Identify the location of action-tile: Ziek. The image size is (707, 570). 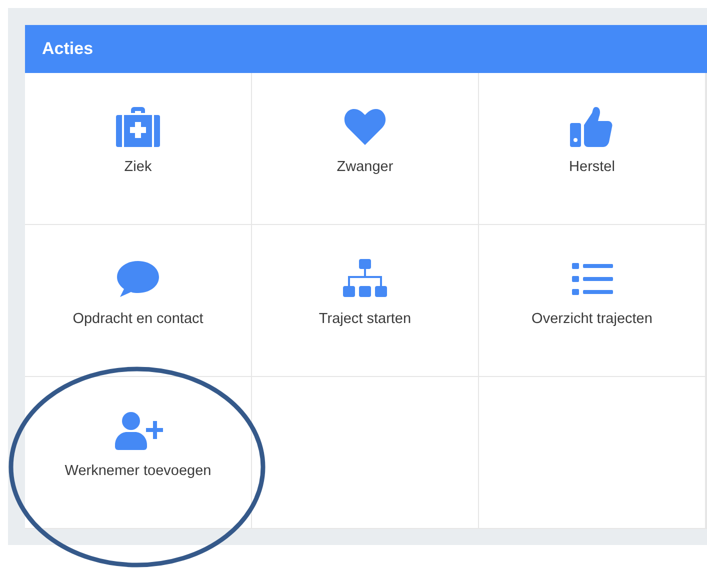
(138, 148).